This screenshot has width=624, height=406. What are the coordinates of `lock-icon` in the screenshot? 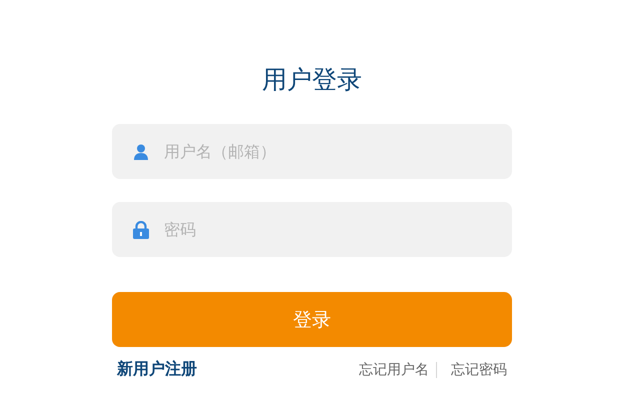 It's located at (141, 229).